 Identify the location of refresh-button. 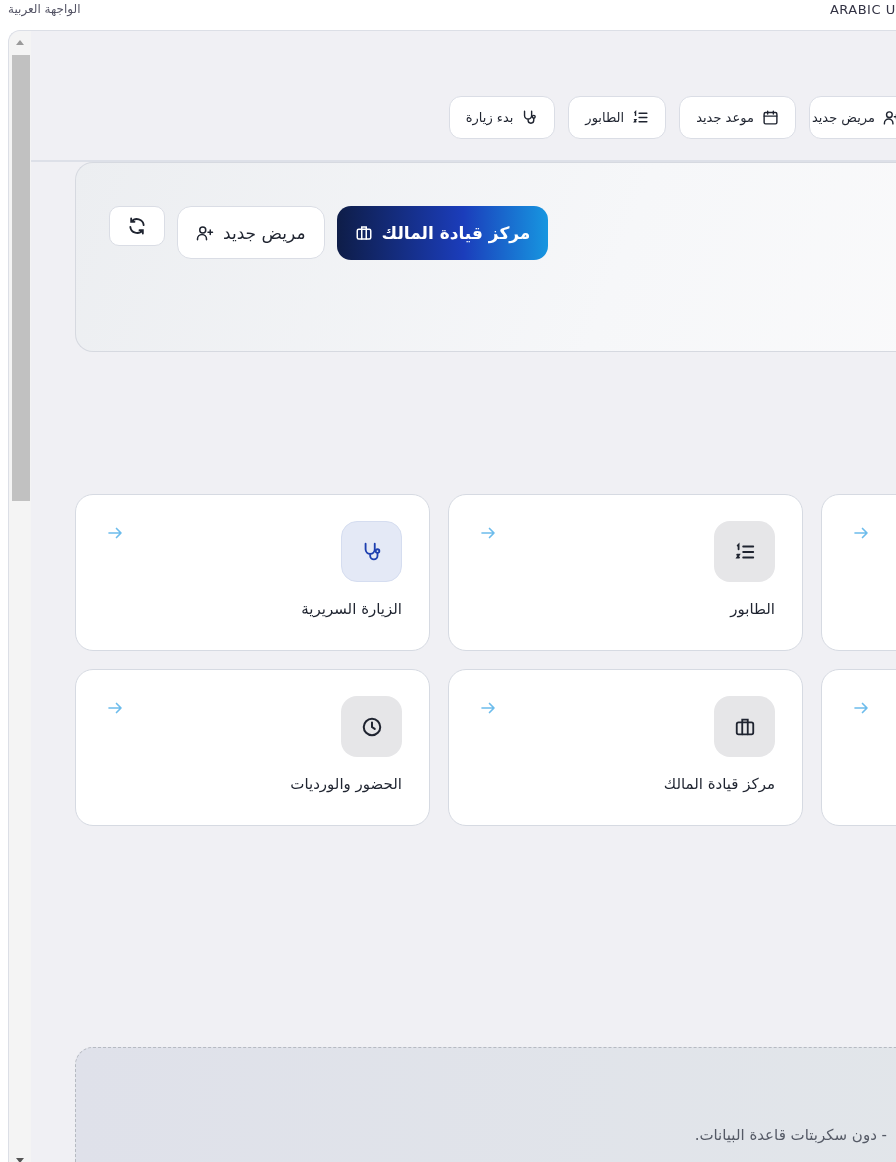
(137, 226).